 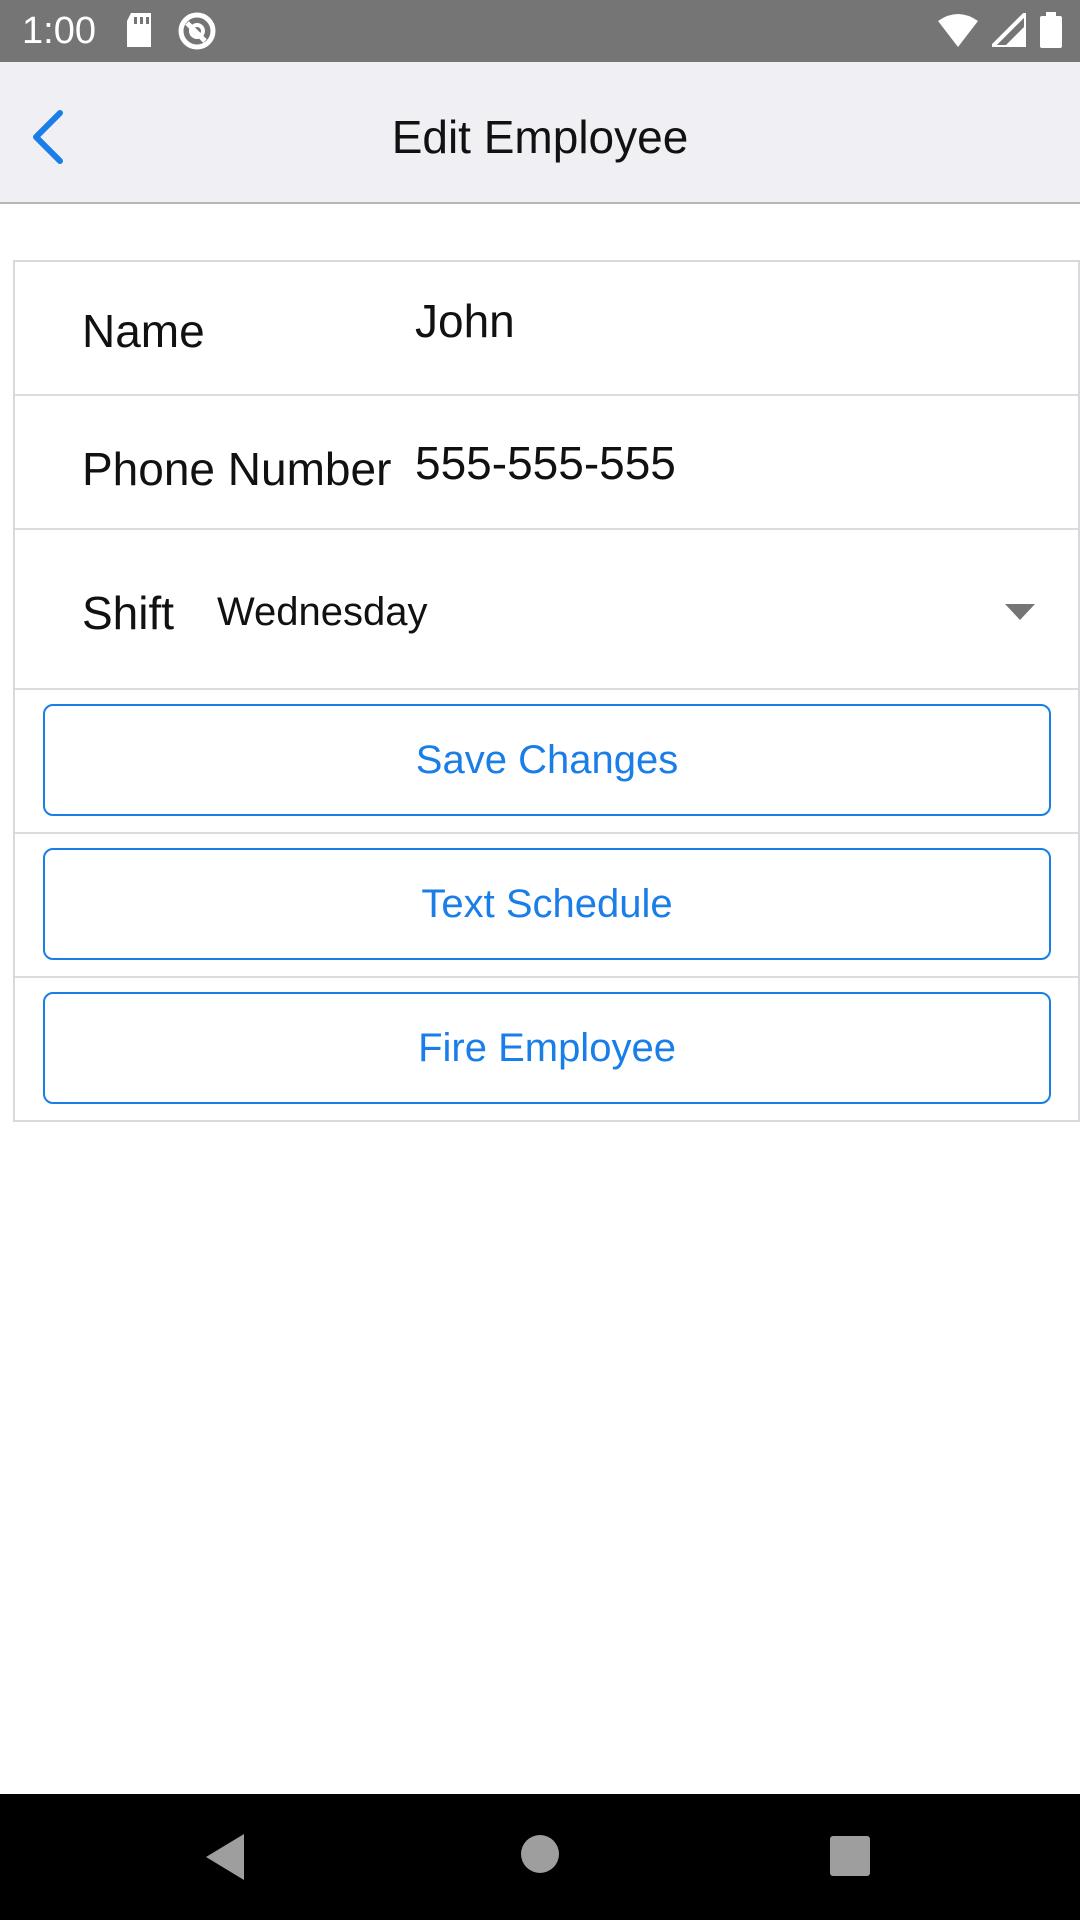 I want to click on sync-icon, so click(x=197, y=33).